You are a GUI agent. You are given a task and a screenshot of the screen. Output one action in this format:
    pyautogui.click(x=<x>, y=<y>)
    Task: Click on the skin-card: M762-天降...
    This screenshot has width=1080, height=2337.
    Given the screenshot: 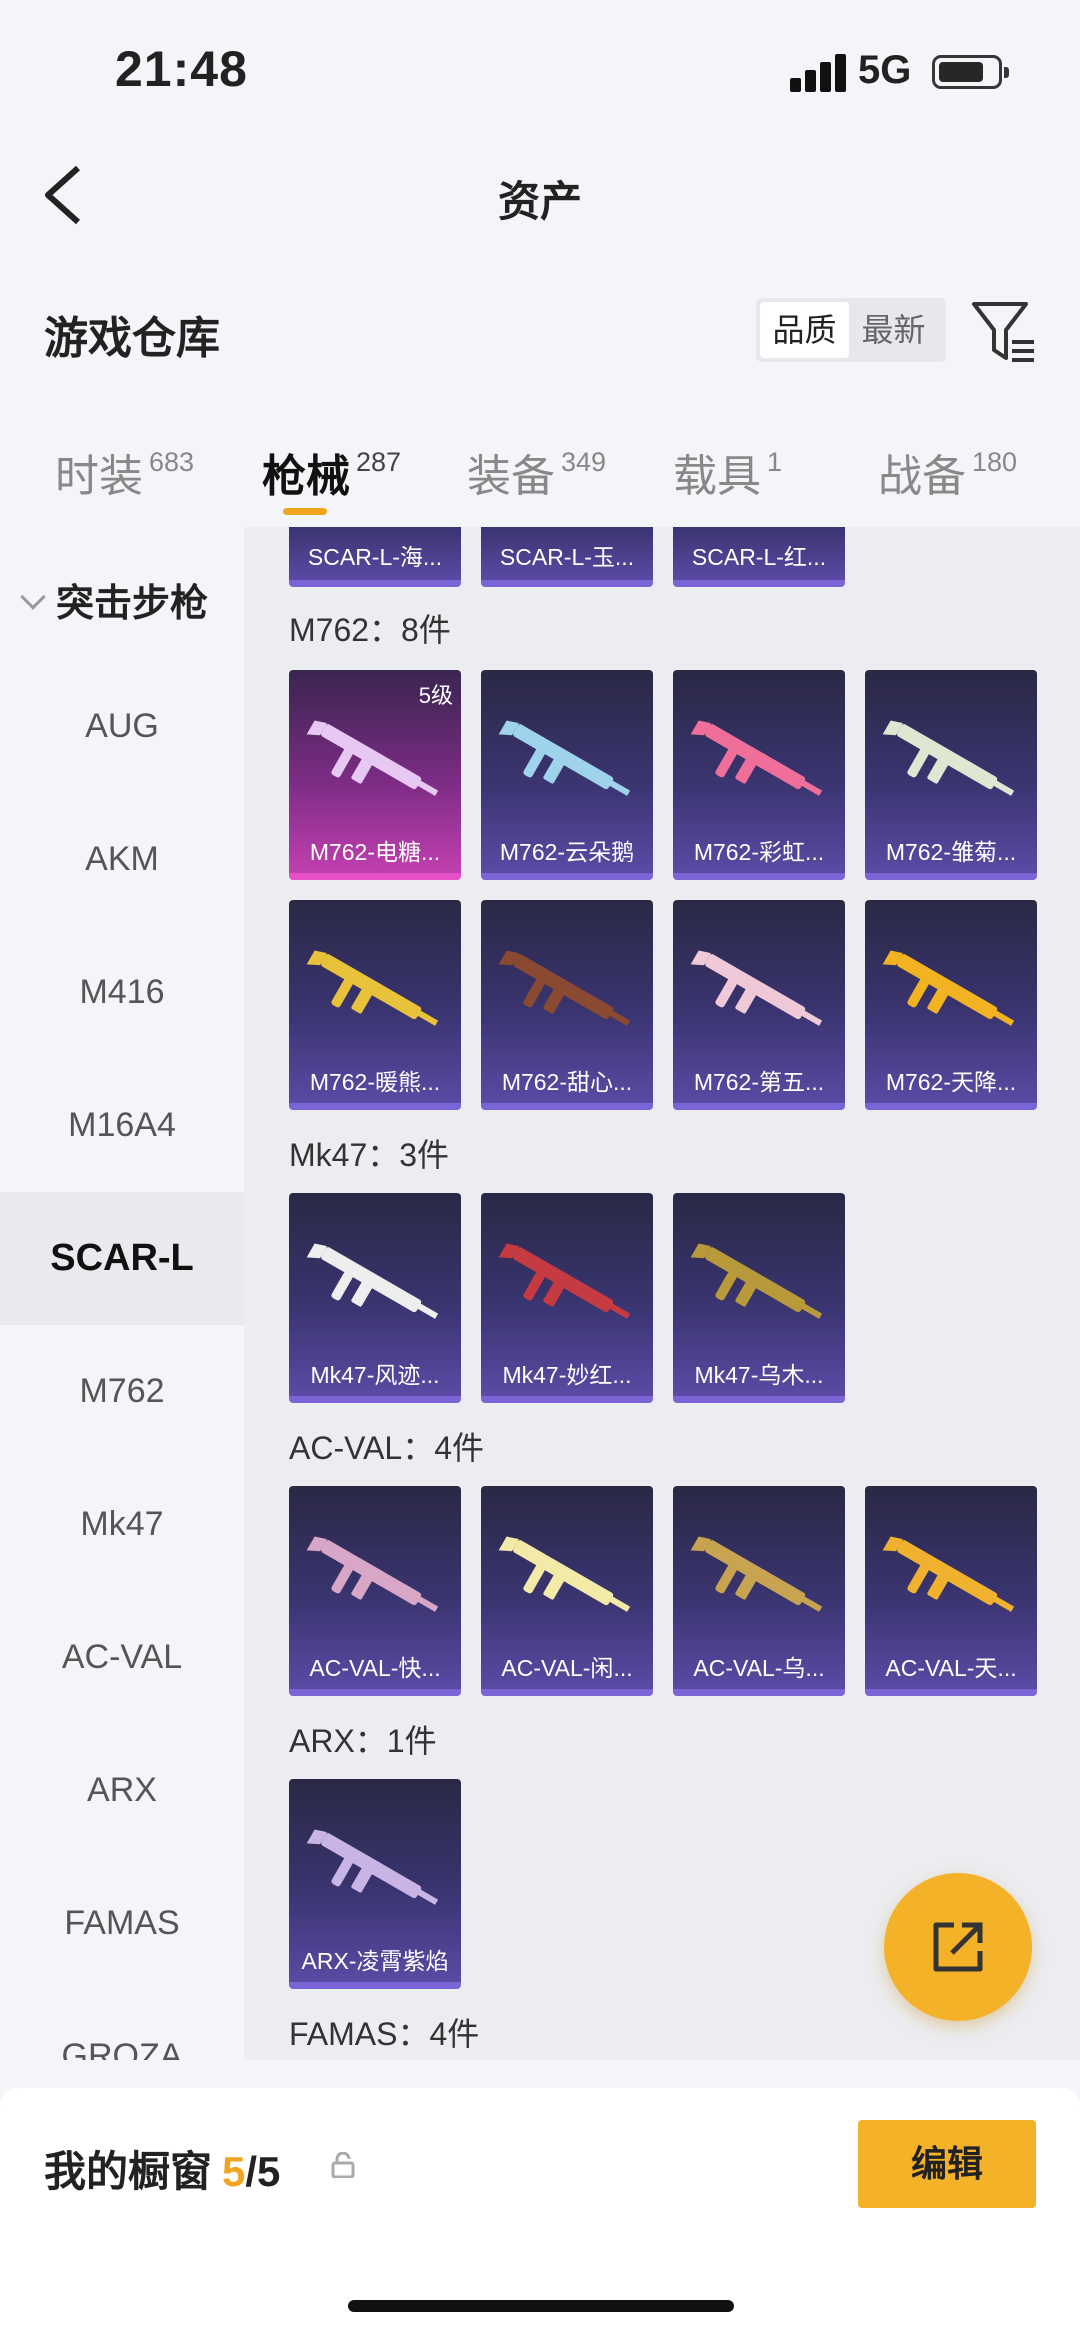 What is the action you would take?
    pyautogui.click(x=951, y=1005)
    